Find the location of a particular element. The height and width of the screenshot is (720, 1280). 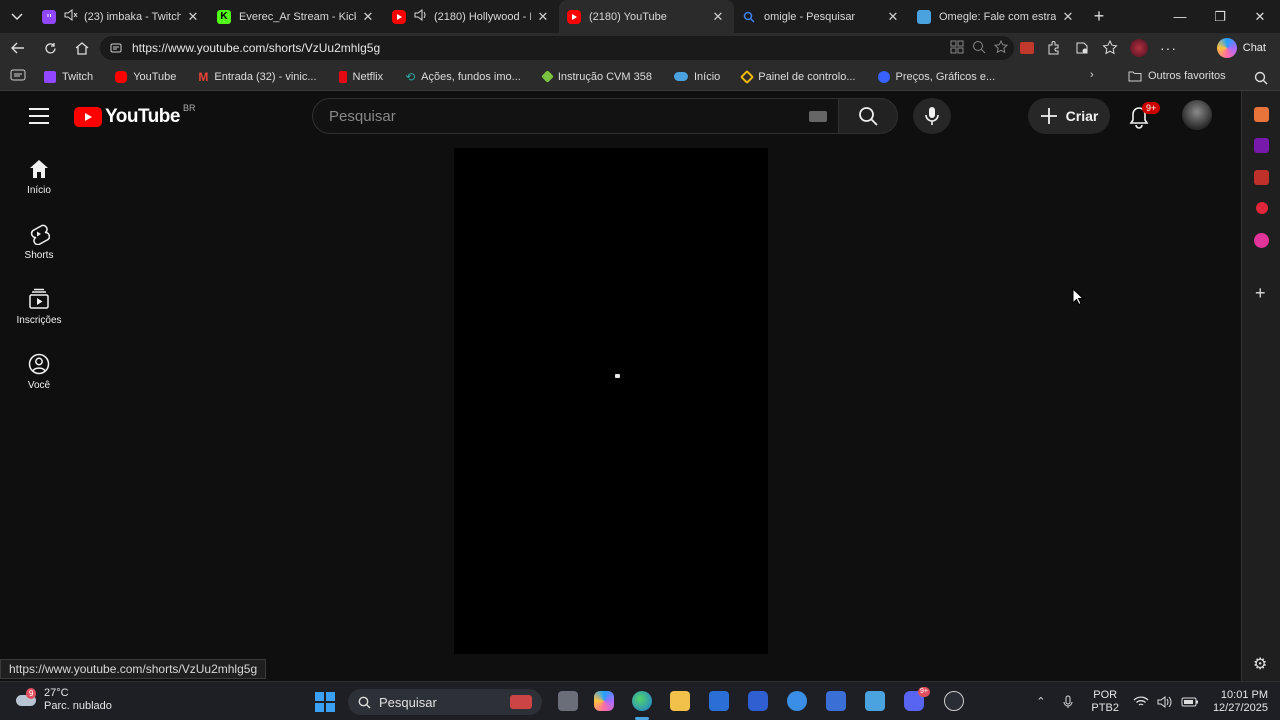

tab-kick: K Everec_Ar Stream - Kick D ✕ is located at coordinates (296, 16).